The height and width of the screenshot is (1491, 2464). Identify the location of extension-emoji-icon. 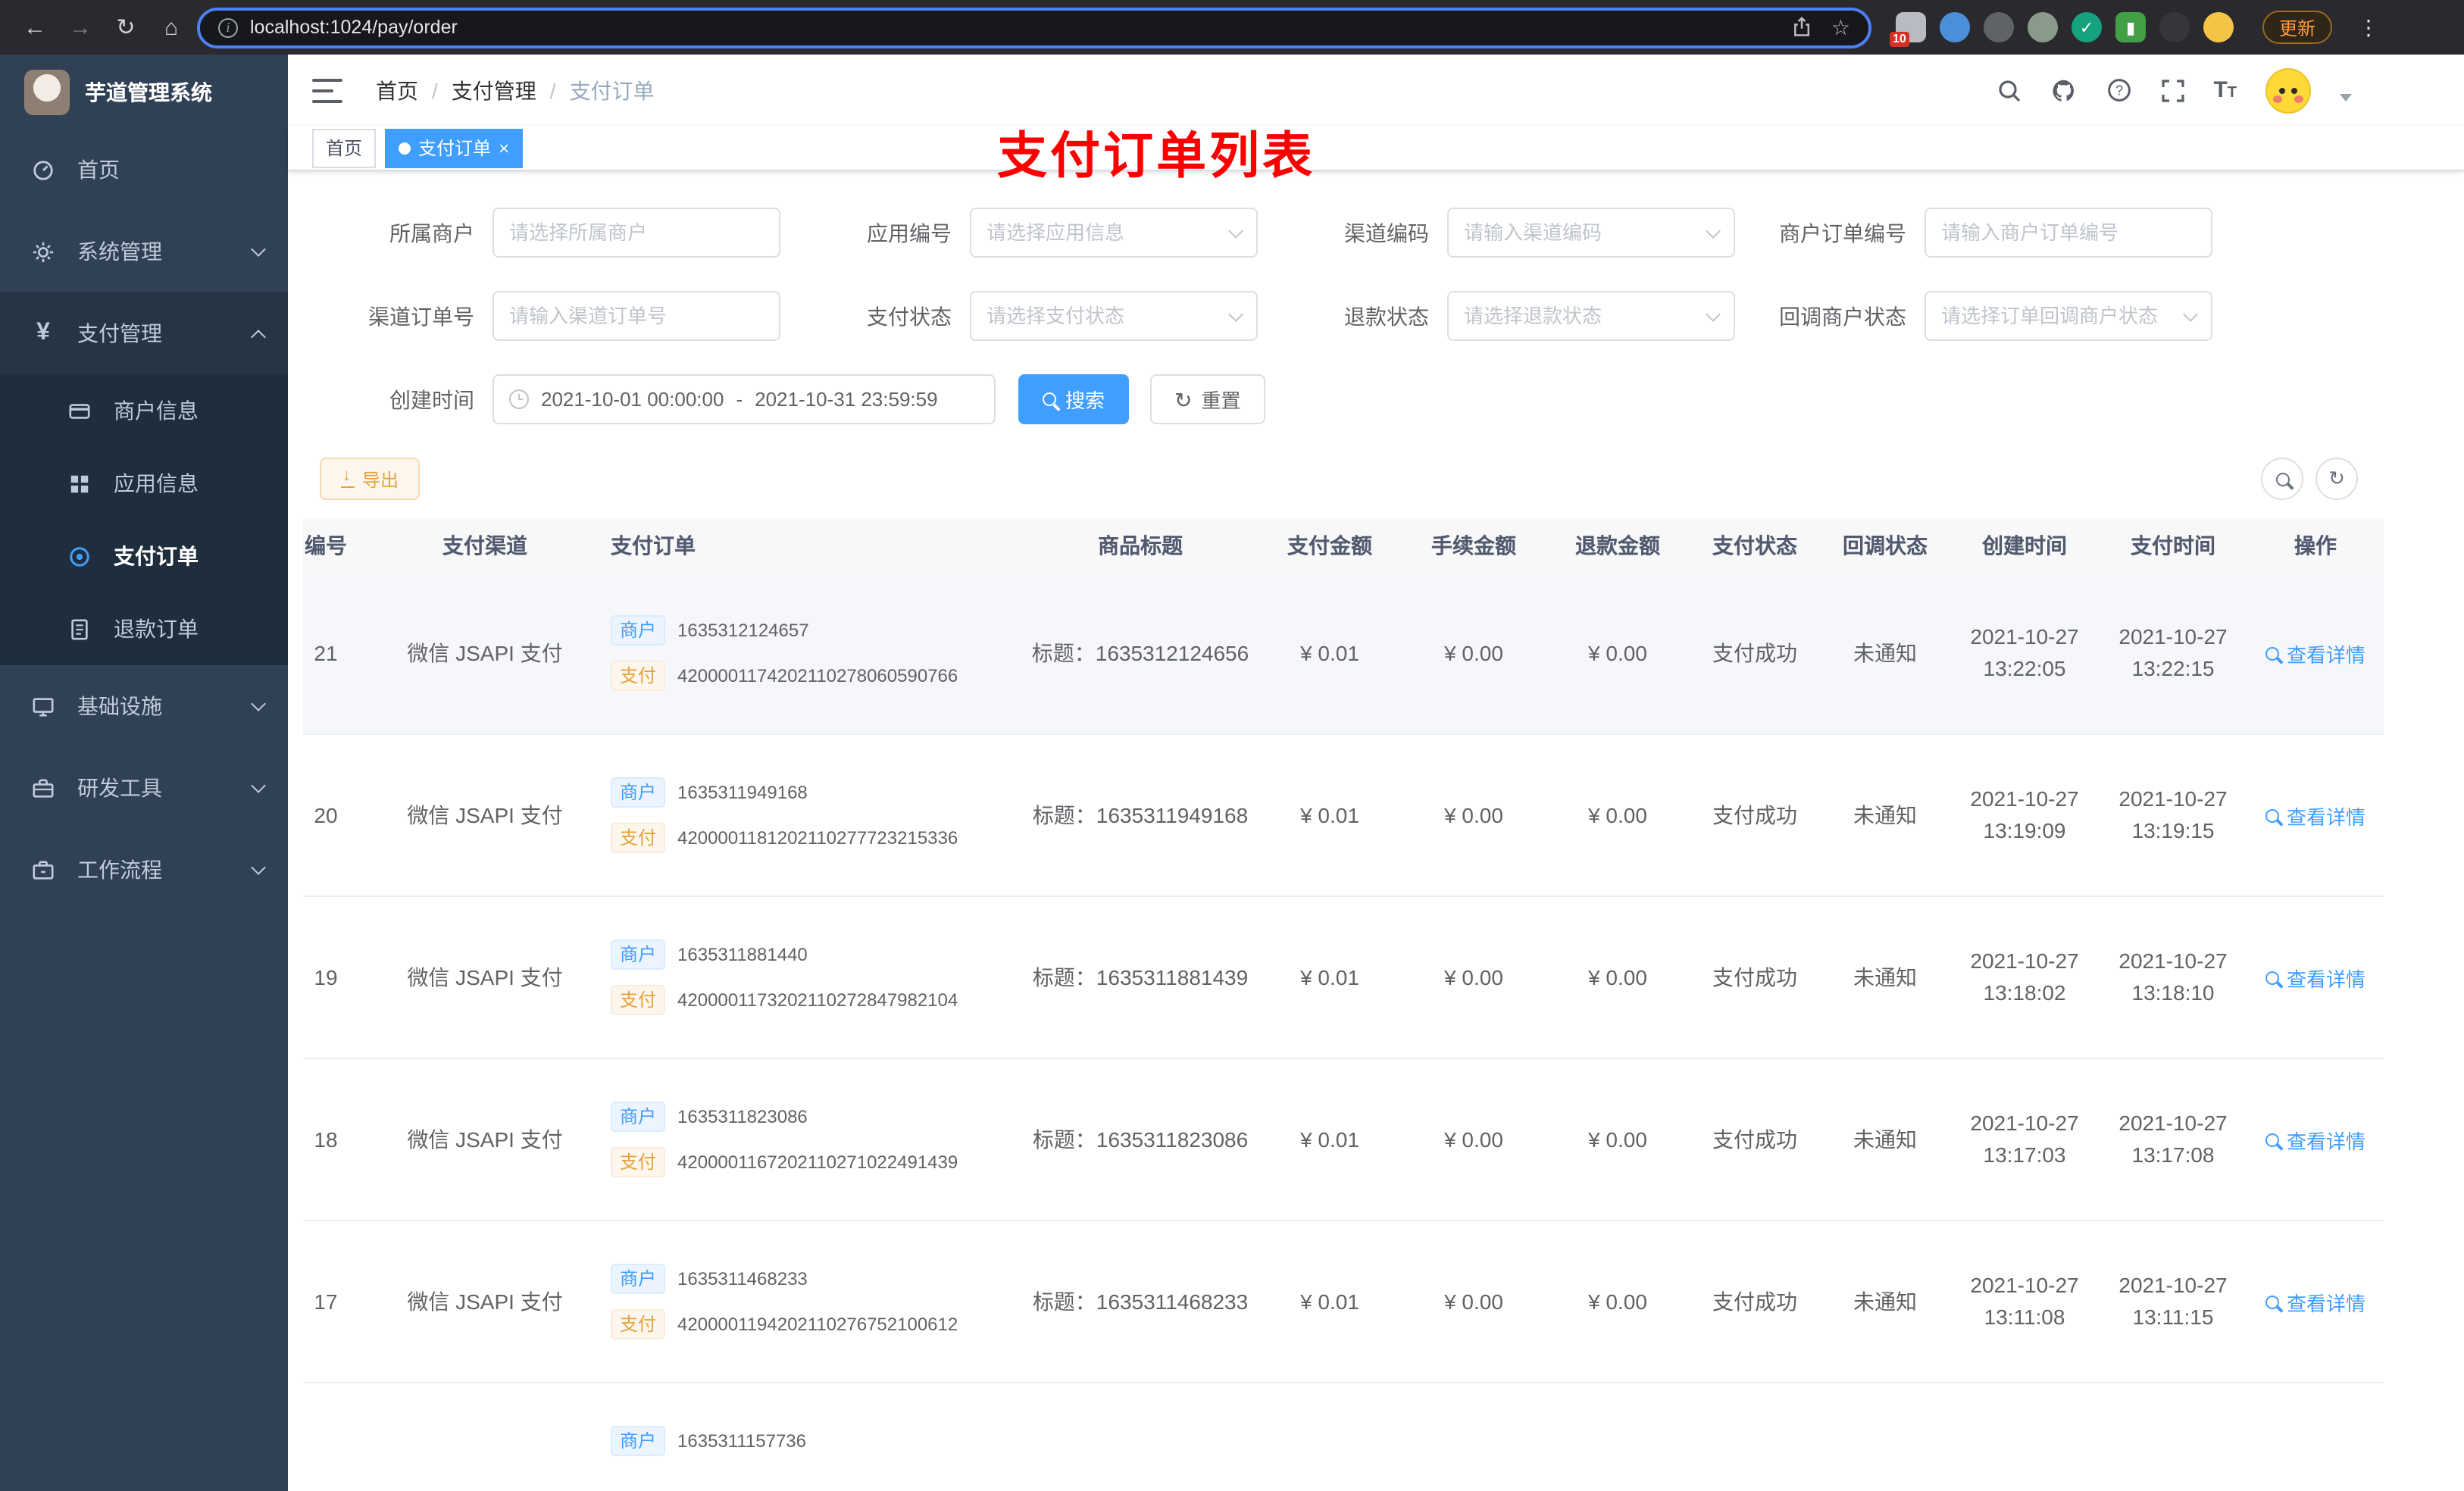
(2218, 27).